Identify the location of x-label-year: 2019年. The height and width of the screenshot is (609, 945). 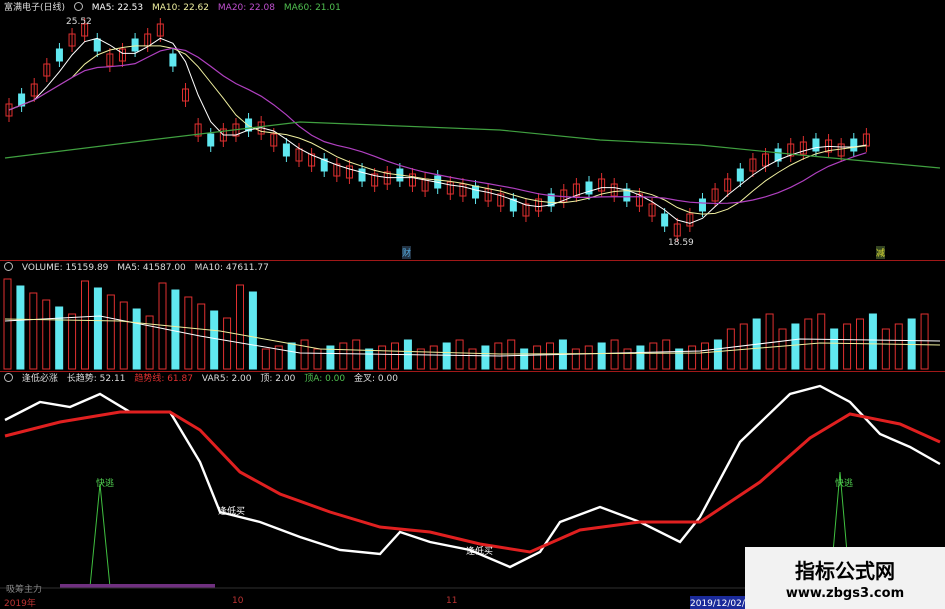
(20, 604).